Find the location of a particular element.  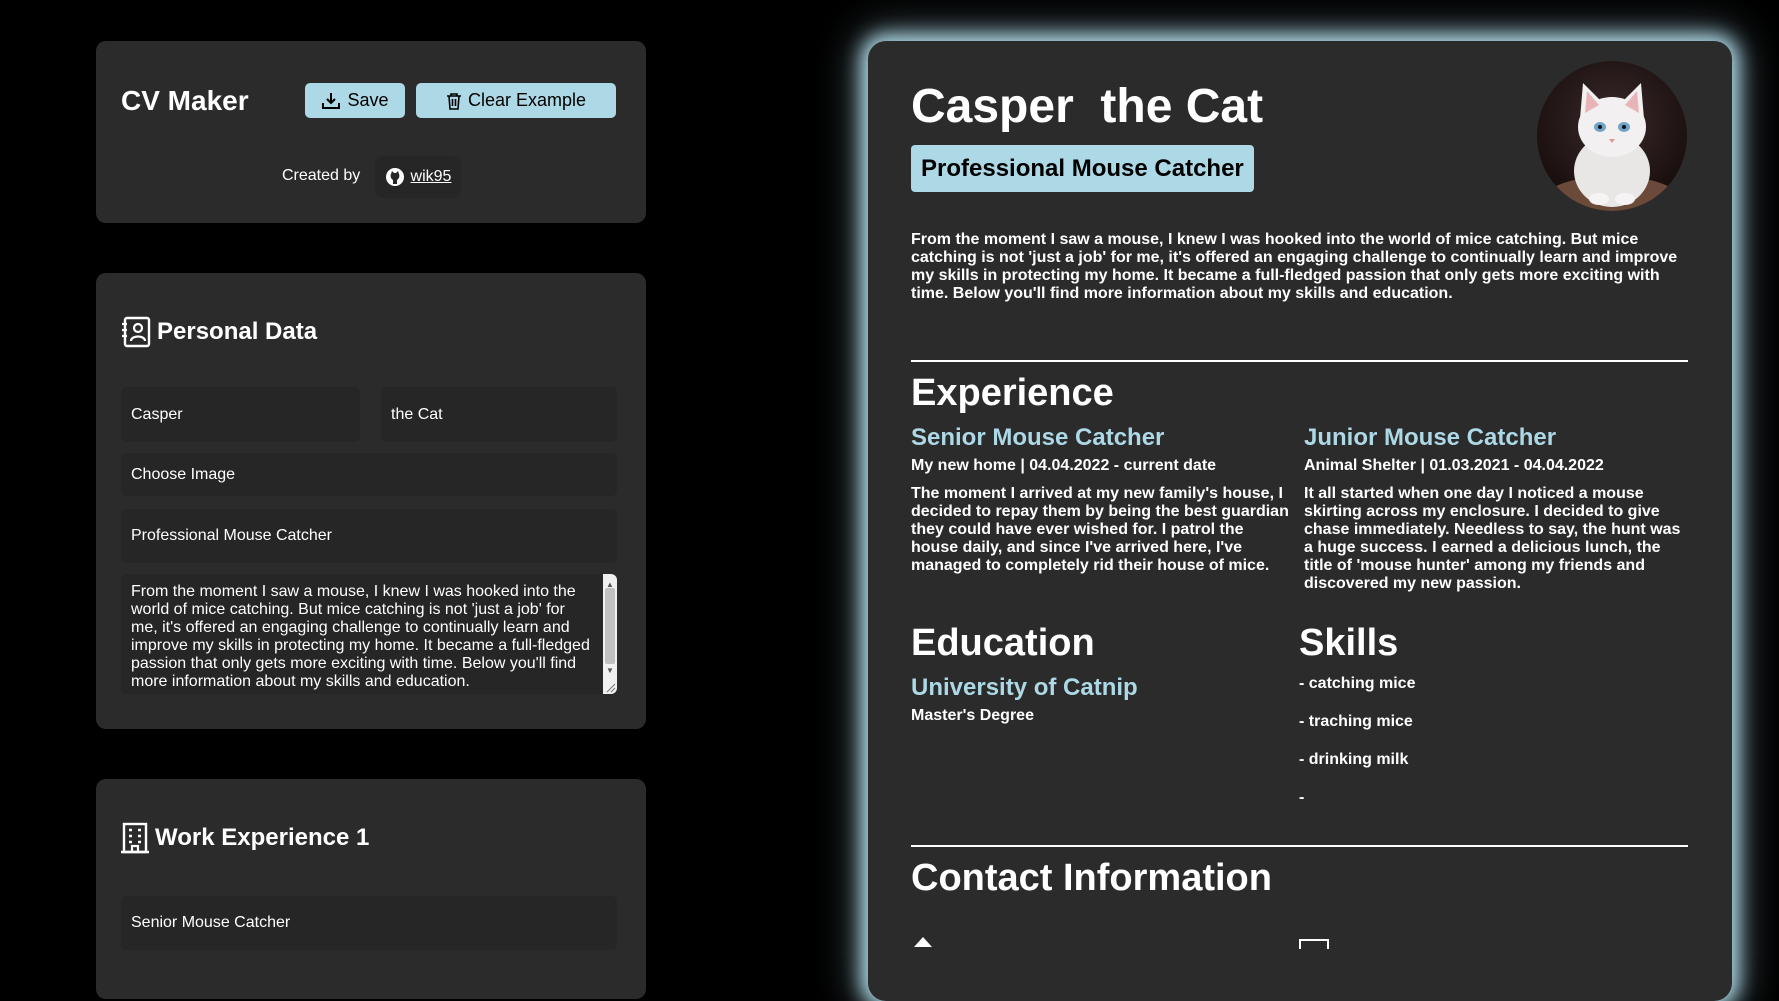

home-icon is located at coordinates (923, 942).